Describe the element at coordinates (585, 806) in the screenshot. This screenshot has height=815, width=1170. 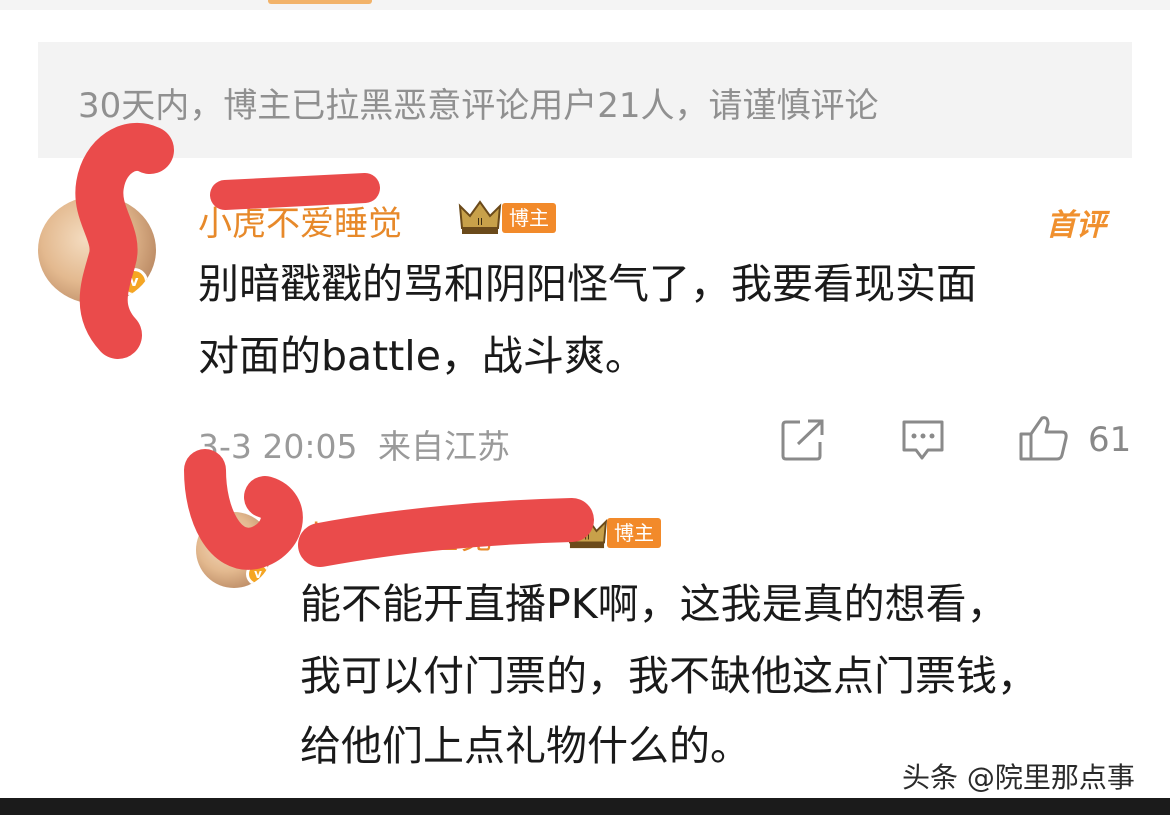
I see `bottom-bar` at that location.